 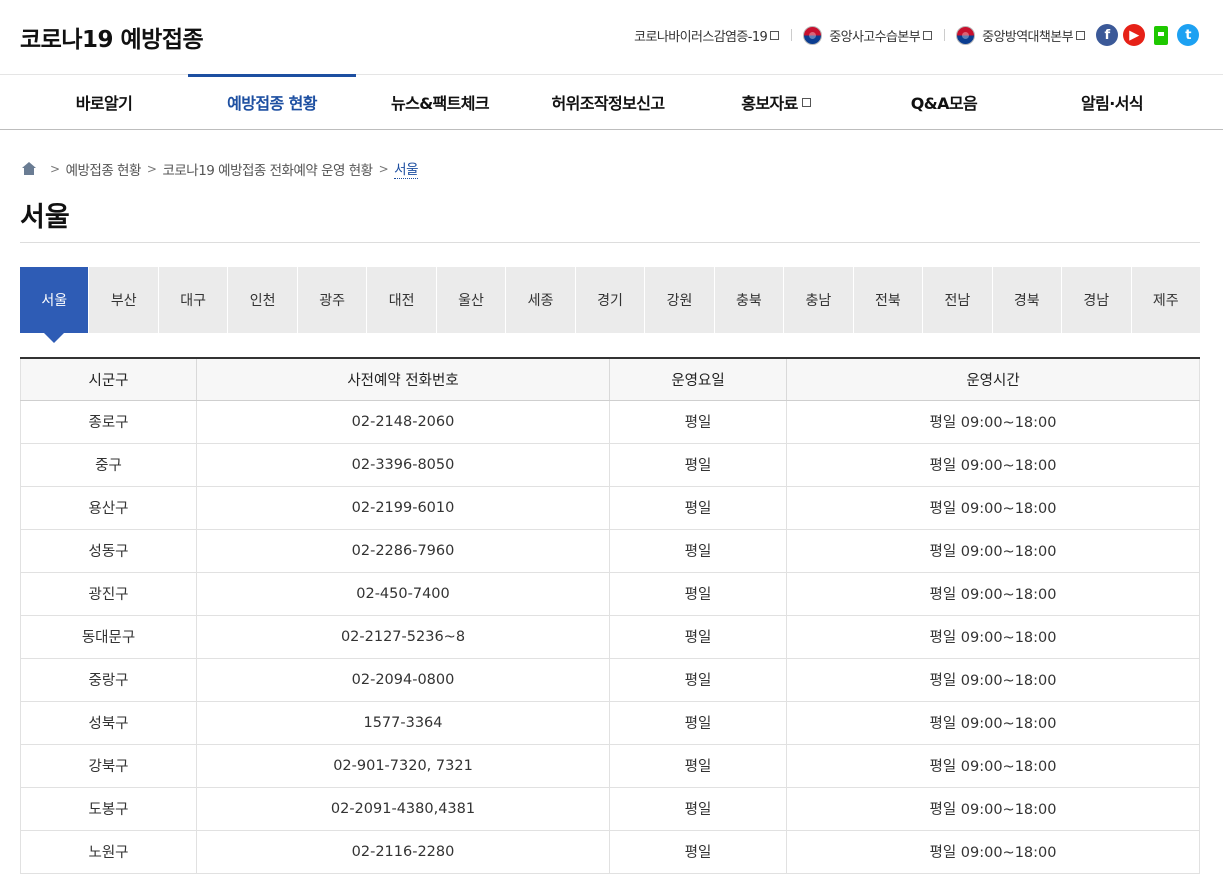 What do you see at coordinates (610, 422) in the screenshot?
I see `table-row: 종로구 02-2148-2060 평일 평일 09:00~18:00` at bounding box center [610, 422].